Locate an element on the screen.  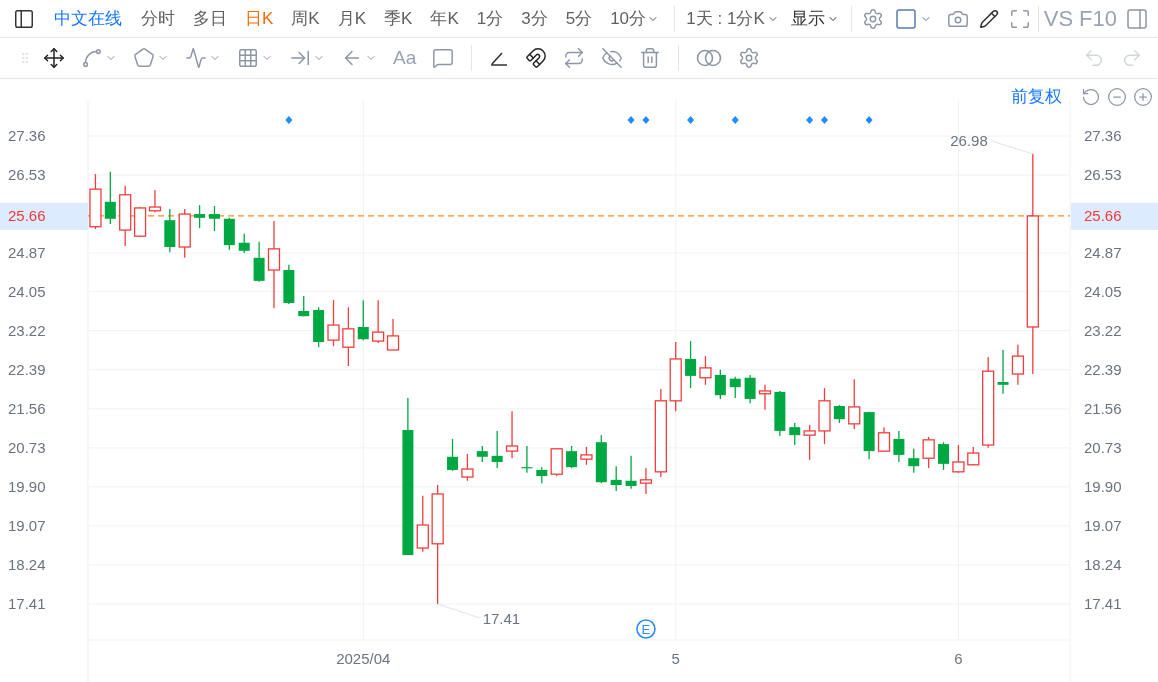
ref-line-label: 25.66 is located at coordinates (1103, 215).